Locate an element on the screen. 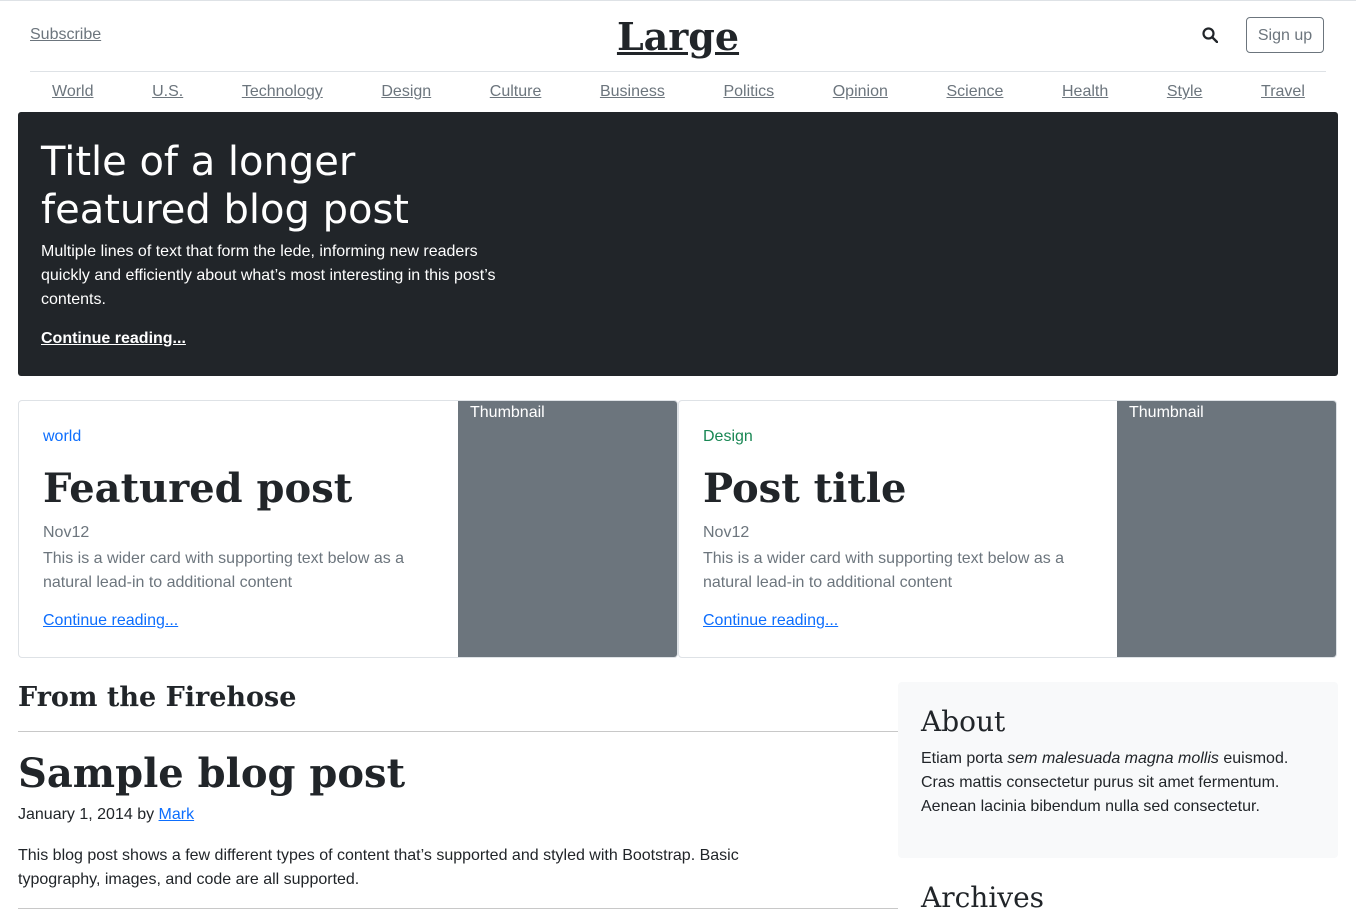 The height and width of the screenshot is (919, 1356). about-text-emphasis: sem malesuada magna mollis is located at coordinates (1113, 758).